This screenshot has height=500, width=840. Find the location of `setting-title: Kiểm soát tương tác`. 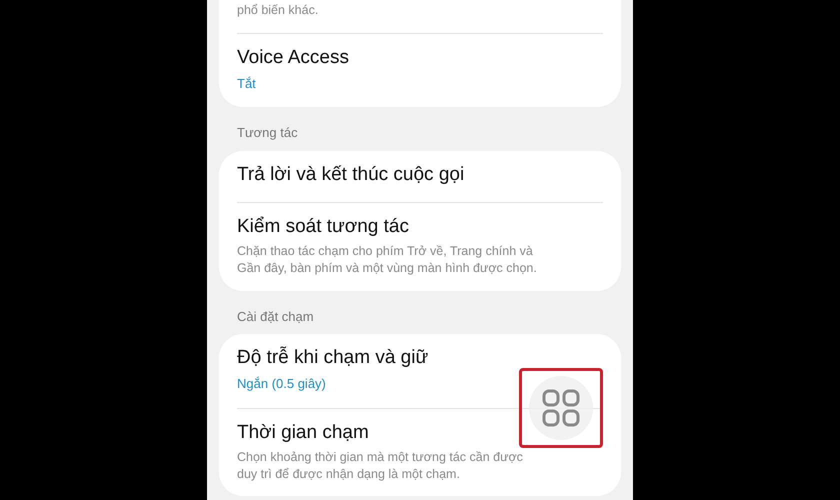

setting-title: Kiểm soát tương tác is located at coordinates (323, 227).